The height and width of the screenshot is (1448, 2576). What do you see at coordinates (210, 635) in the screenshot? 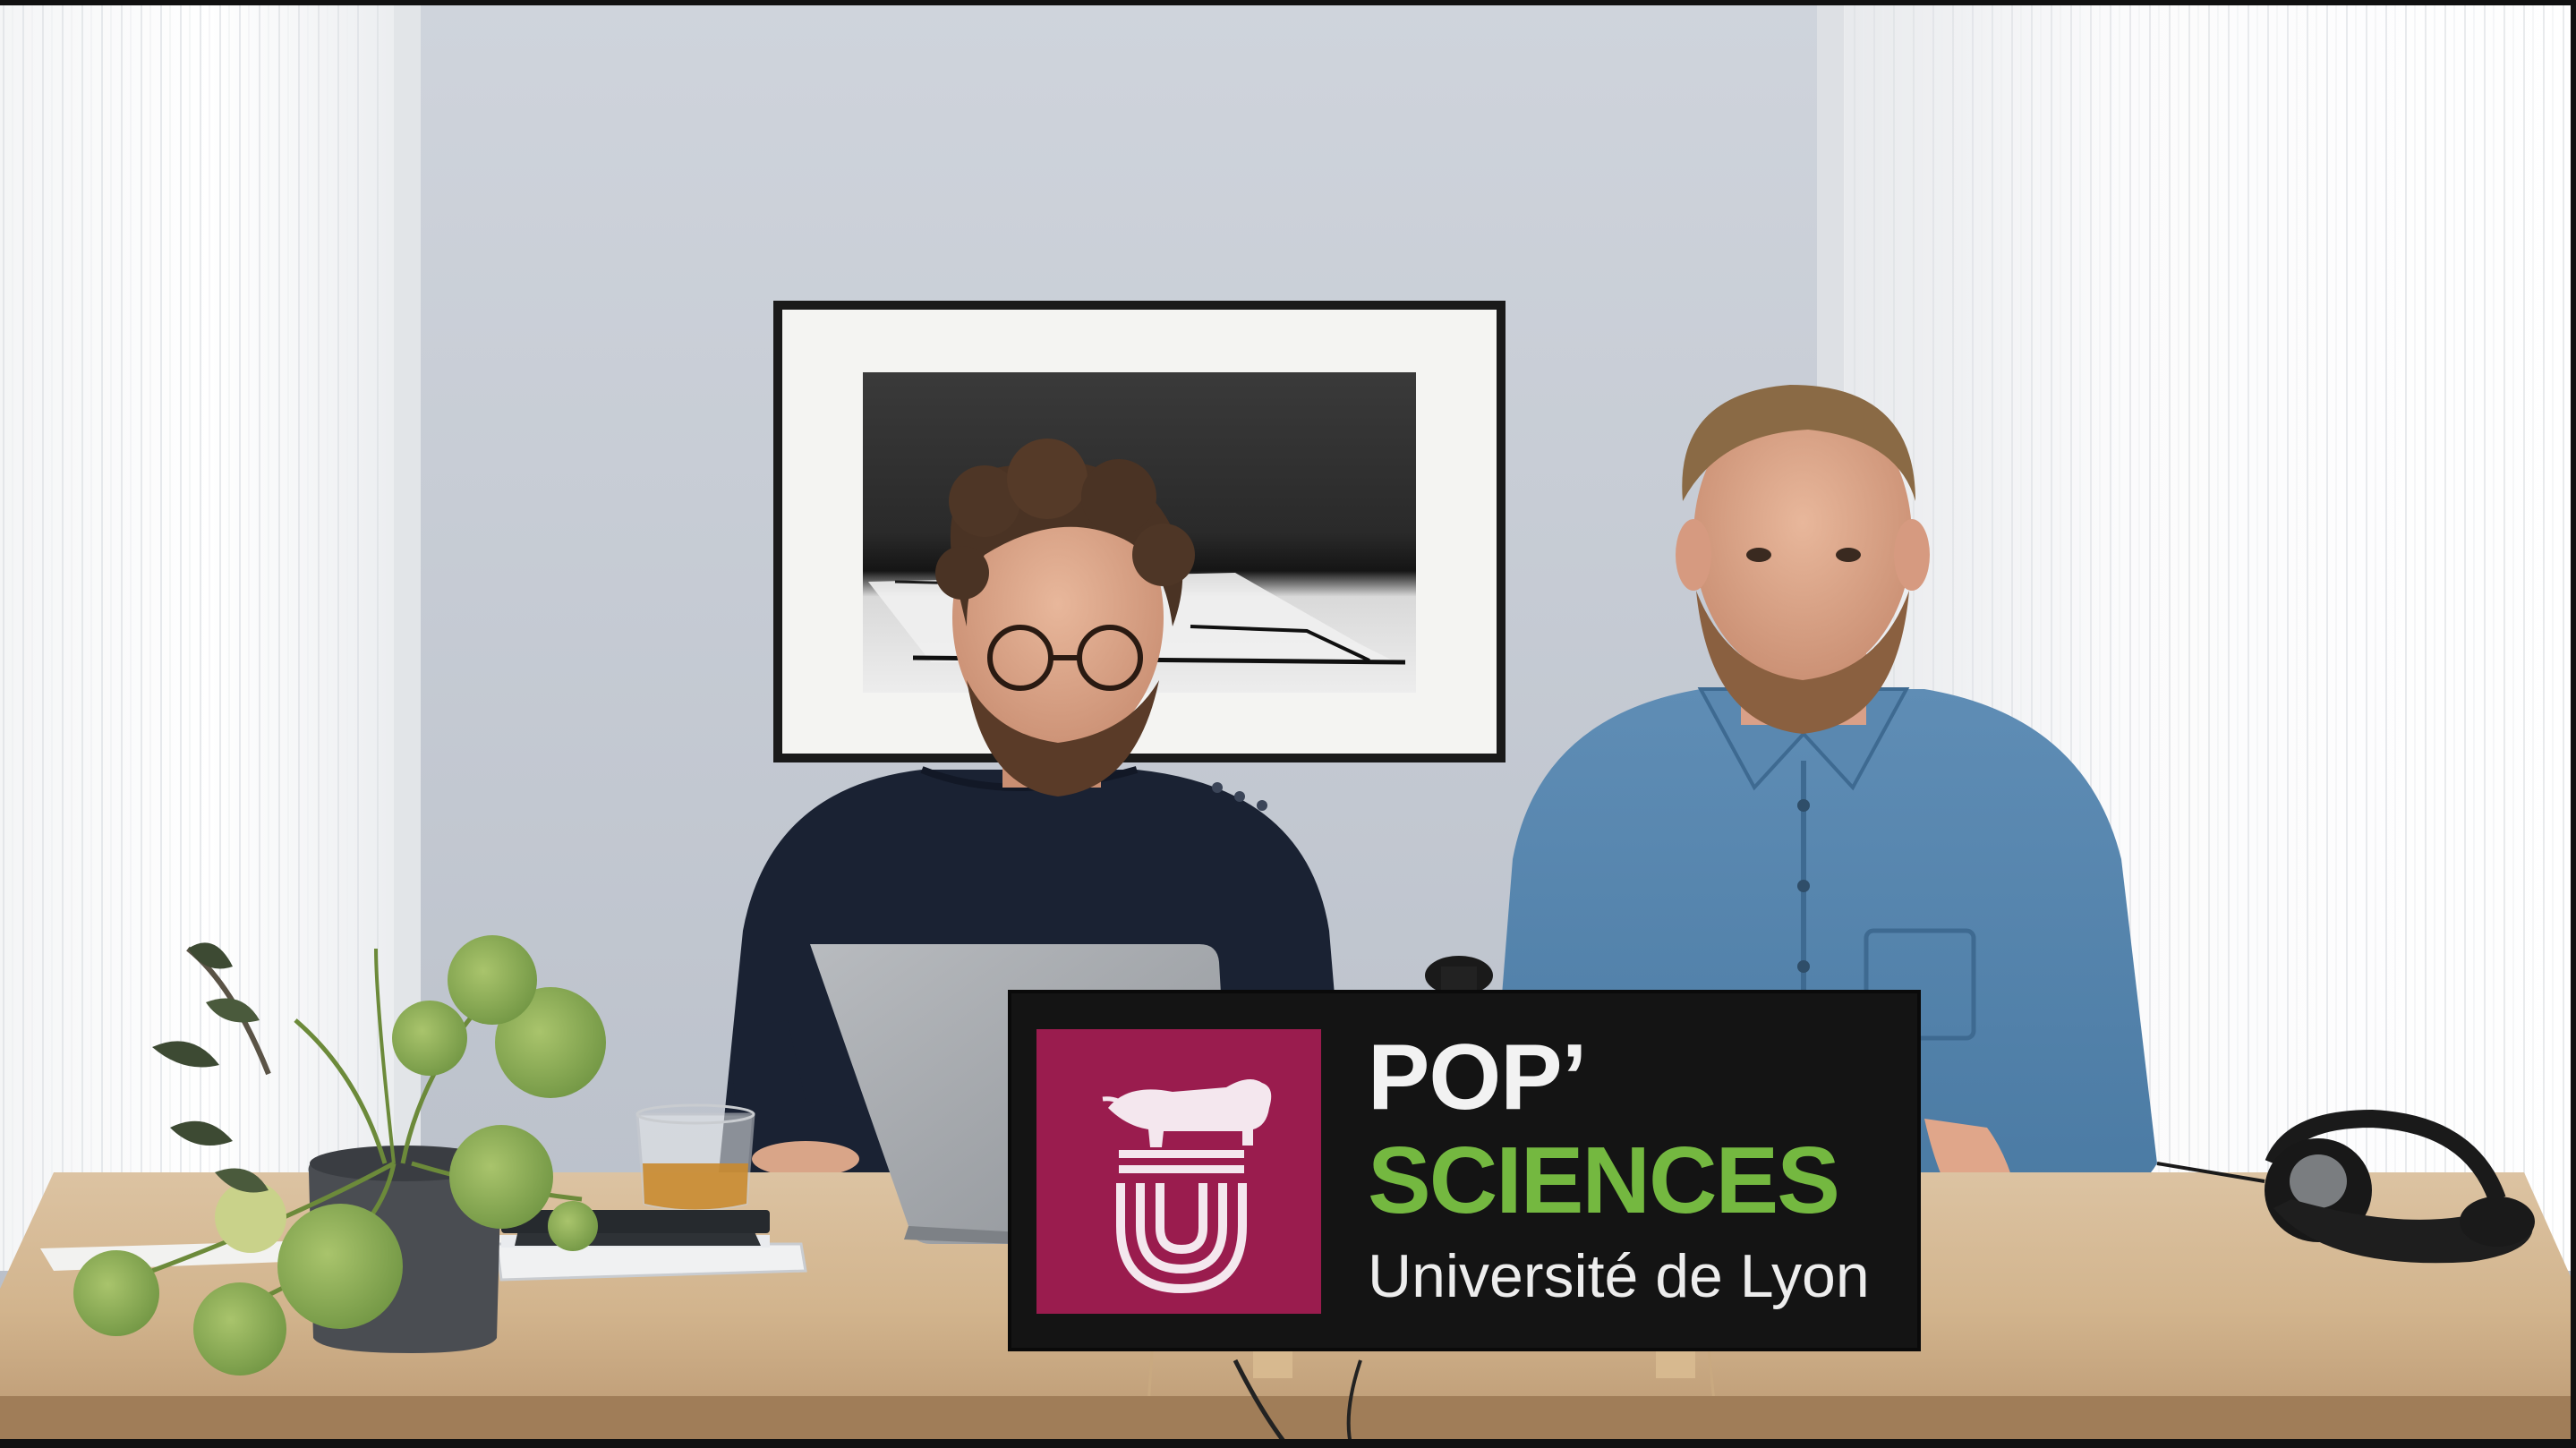
I see `left-curtain` at bounding box center [210, 635].